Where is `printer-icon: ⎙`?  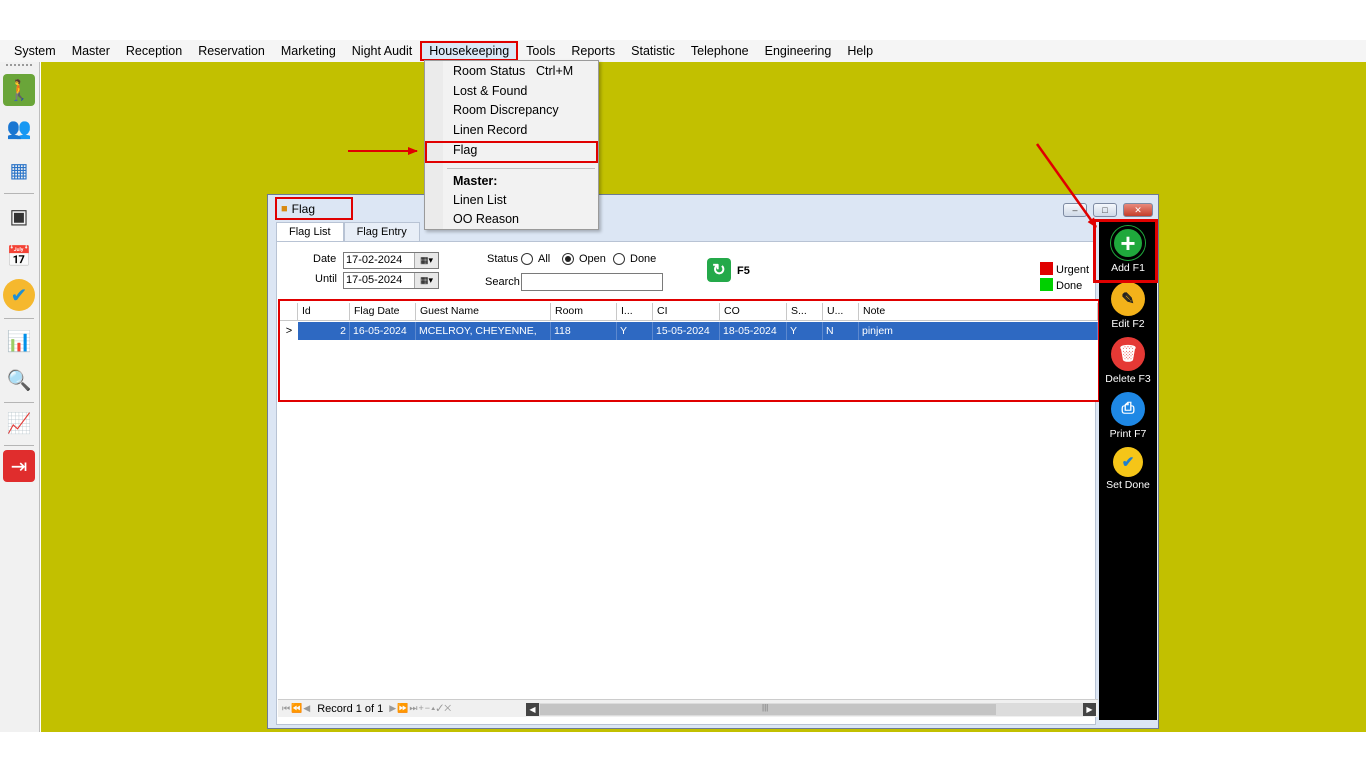
printer-icon: ⎙ is located at coordinates (1128, 409).